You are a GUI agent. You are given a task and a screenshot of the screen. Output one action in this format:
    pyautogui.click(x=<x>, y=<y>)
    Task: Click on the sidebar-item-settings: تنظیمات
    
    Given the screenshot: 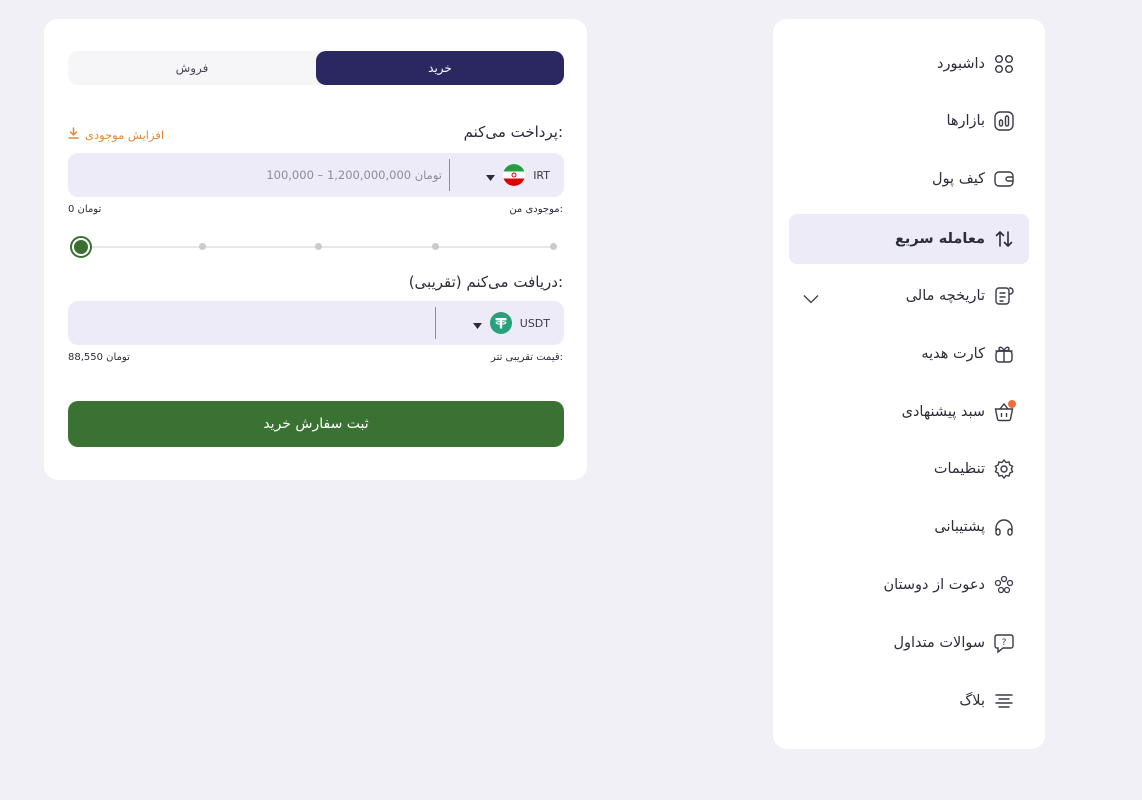 What is the action you would take?
    pyautogui.click(x=909, y=469)
    